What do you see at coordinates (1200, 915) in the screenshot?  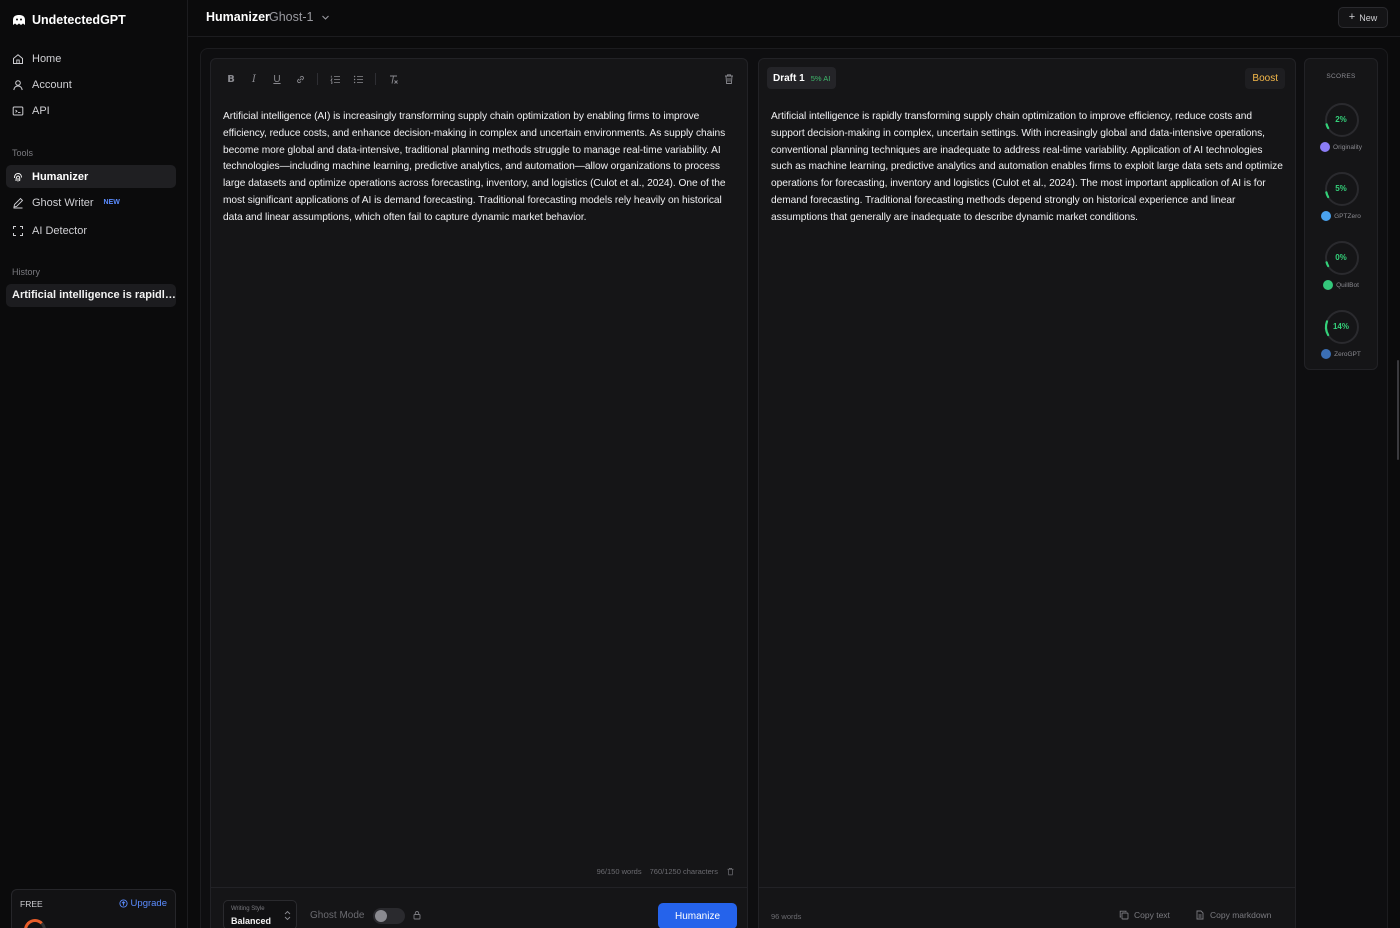 I see `document-icon` at bounding box center [1200, 915].